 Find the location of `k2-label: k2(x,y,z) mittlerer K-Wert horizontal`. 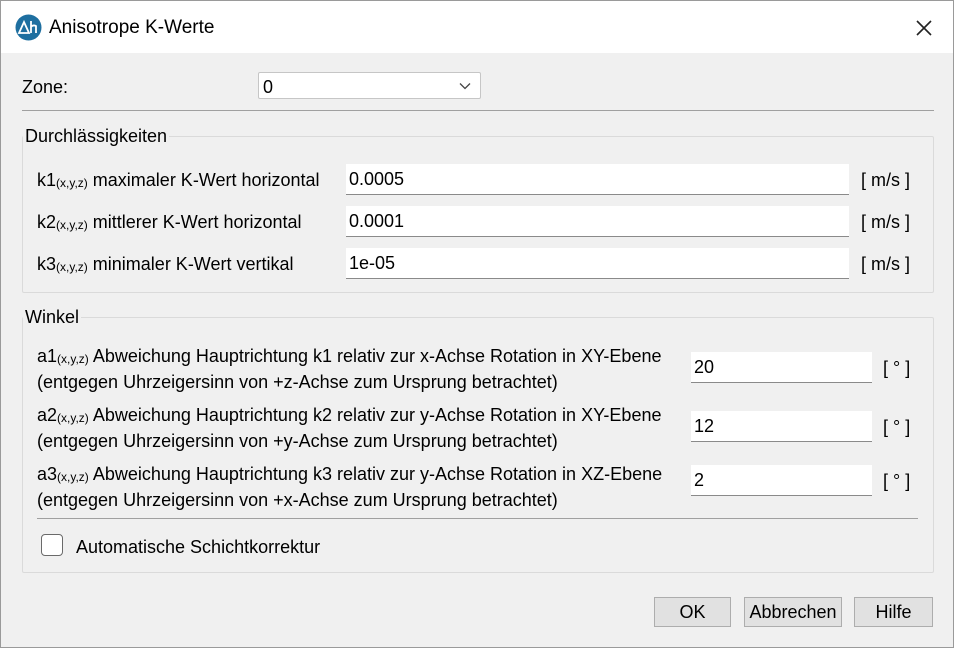

k2-label: k2(x,y,z) mittlerer K-Wert horizontal is located at coordinates (169, 222).